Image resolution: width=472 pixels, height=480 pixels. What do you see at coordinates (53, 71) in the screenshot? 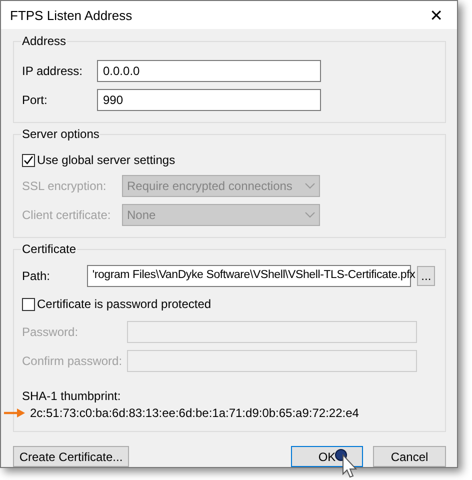
I see `field-label: IP address:` at bounding box center [53, 71].